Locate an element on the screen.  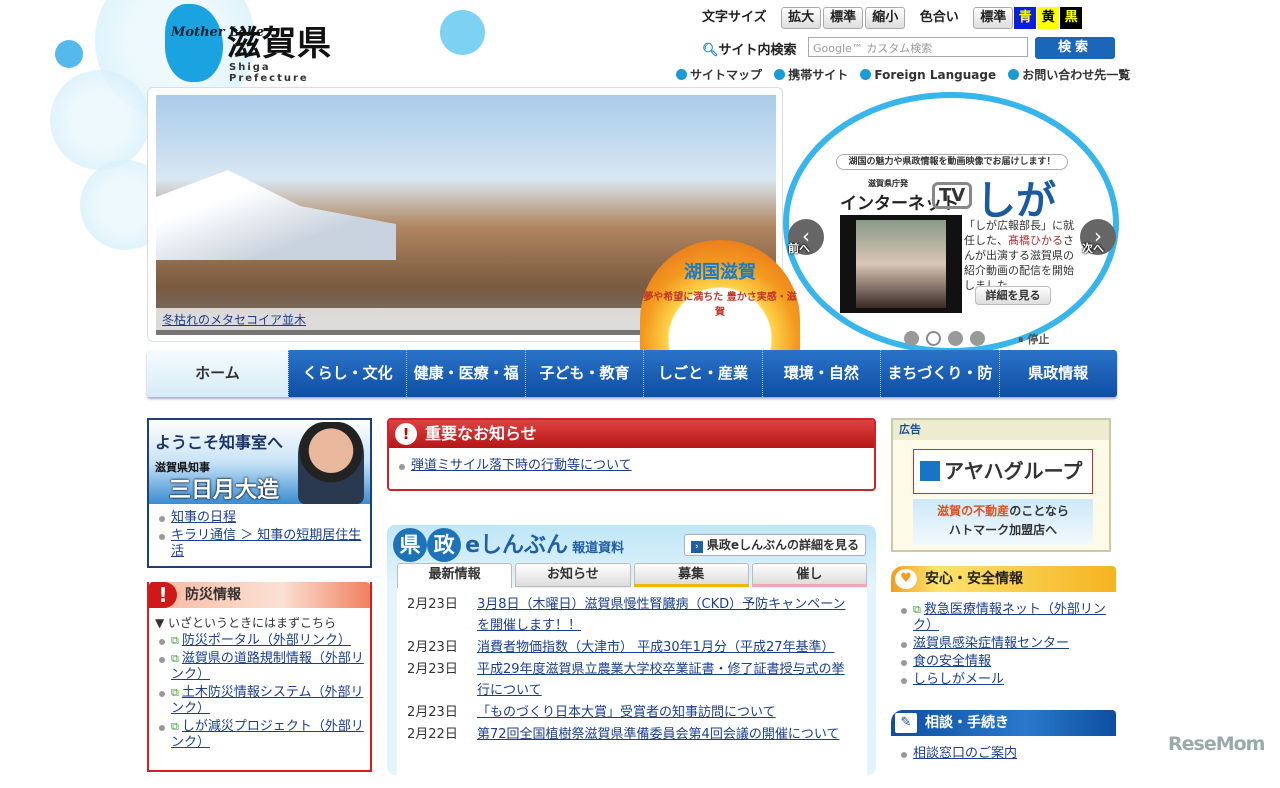
heart-icon: ♥ is located at coordinates (906, 579).